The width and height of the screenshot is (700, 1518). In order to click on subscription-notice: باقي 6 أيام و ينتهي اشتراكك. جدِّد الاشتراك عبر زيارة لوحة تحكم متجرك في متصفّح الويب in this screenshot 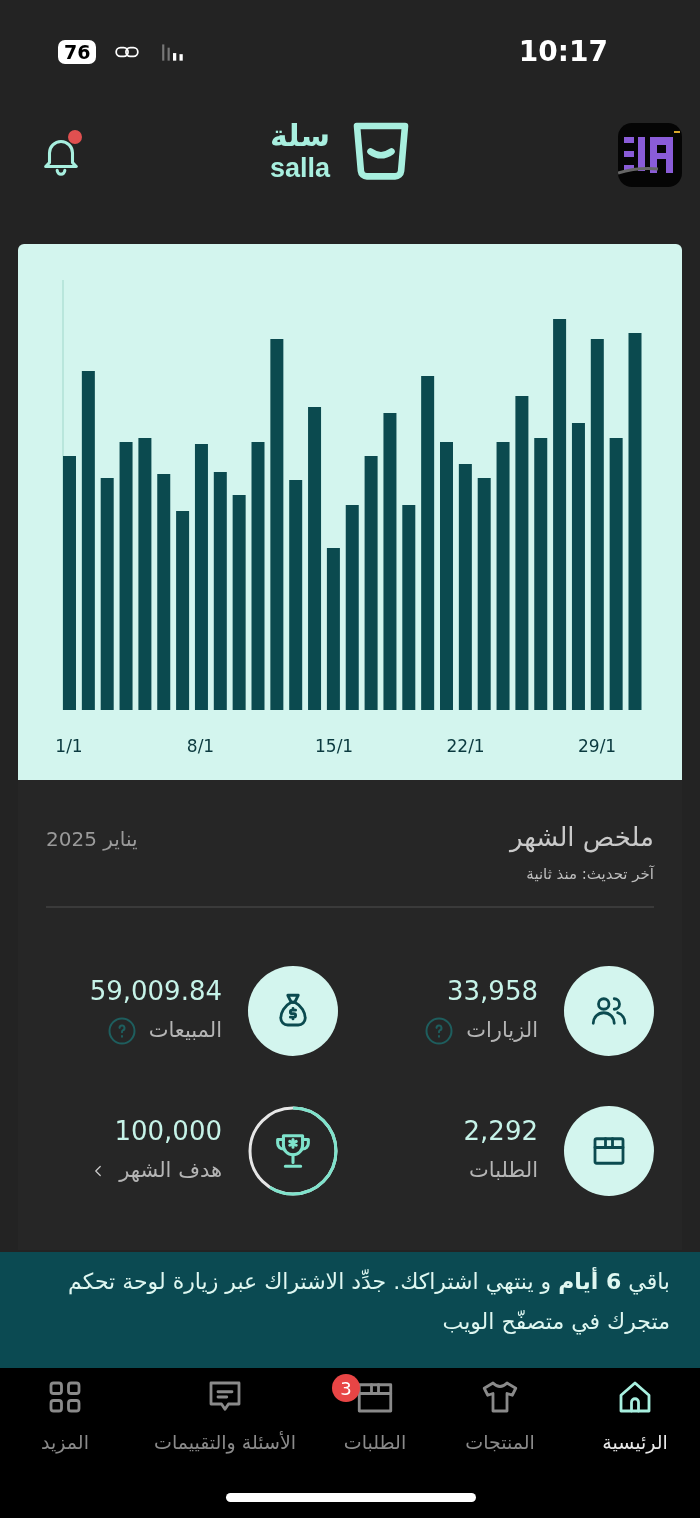, I will do `click(368, 1301)`.